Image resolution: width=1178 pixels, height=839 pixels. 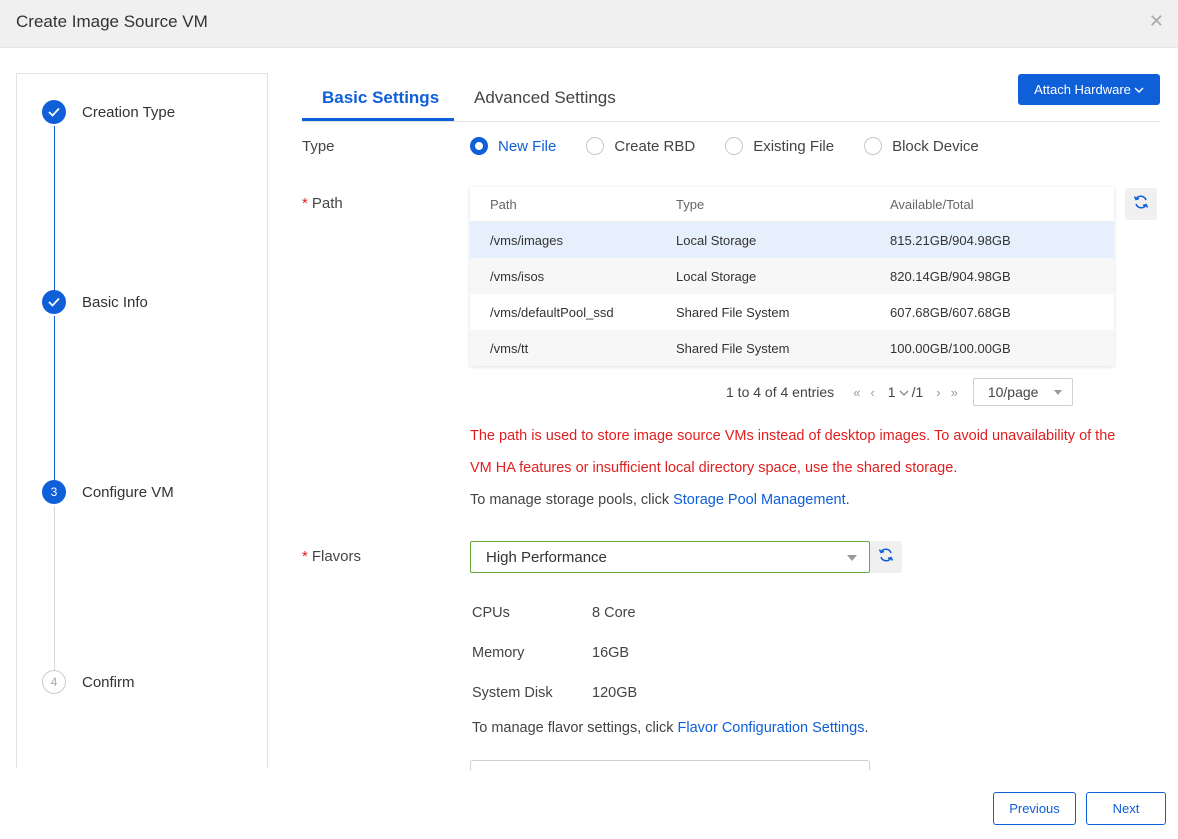 I want to click on page-number: 1, so click(x=892, y=392).